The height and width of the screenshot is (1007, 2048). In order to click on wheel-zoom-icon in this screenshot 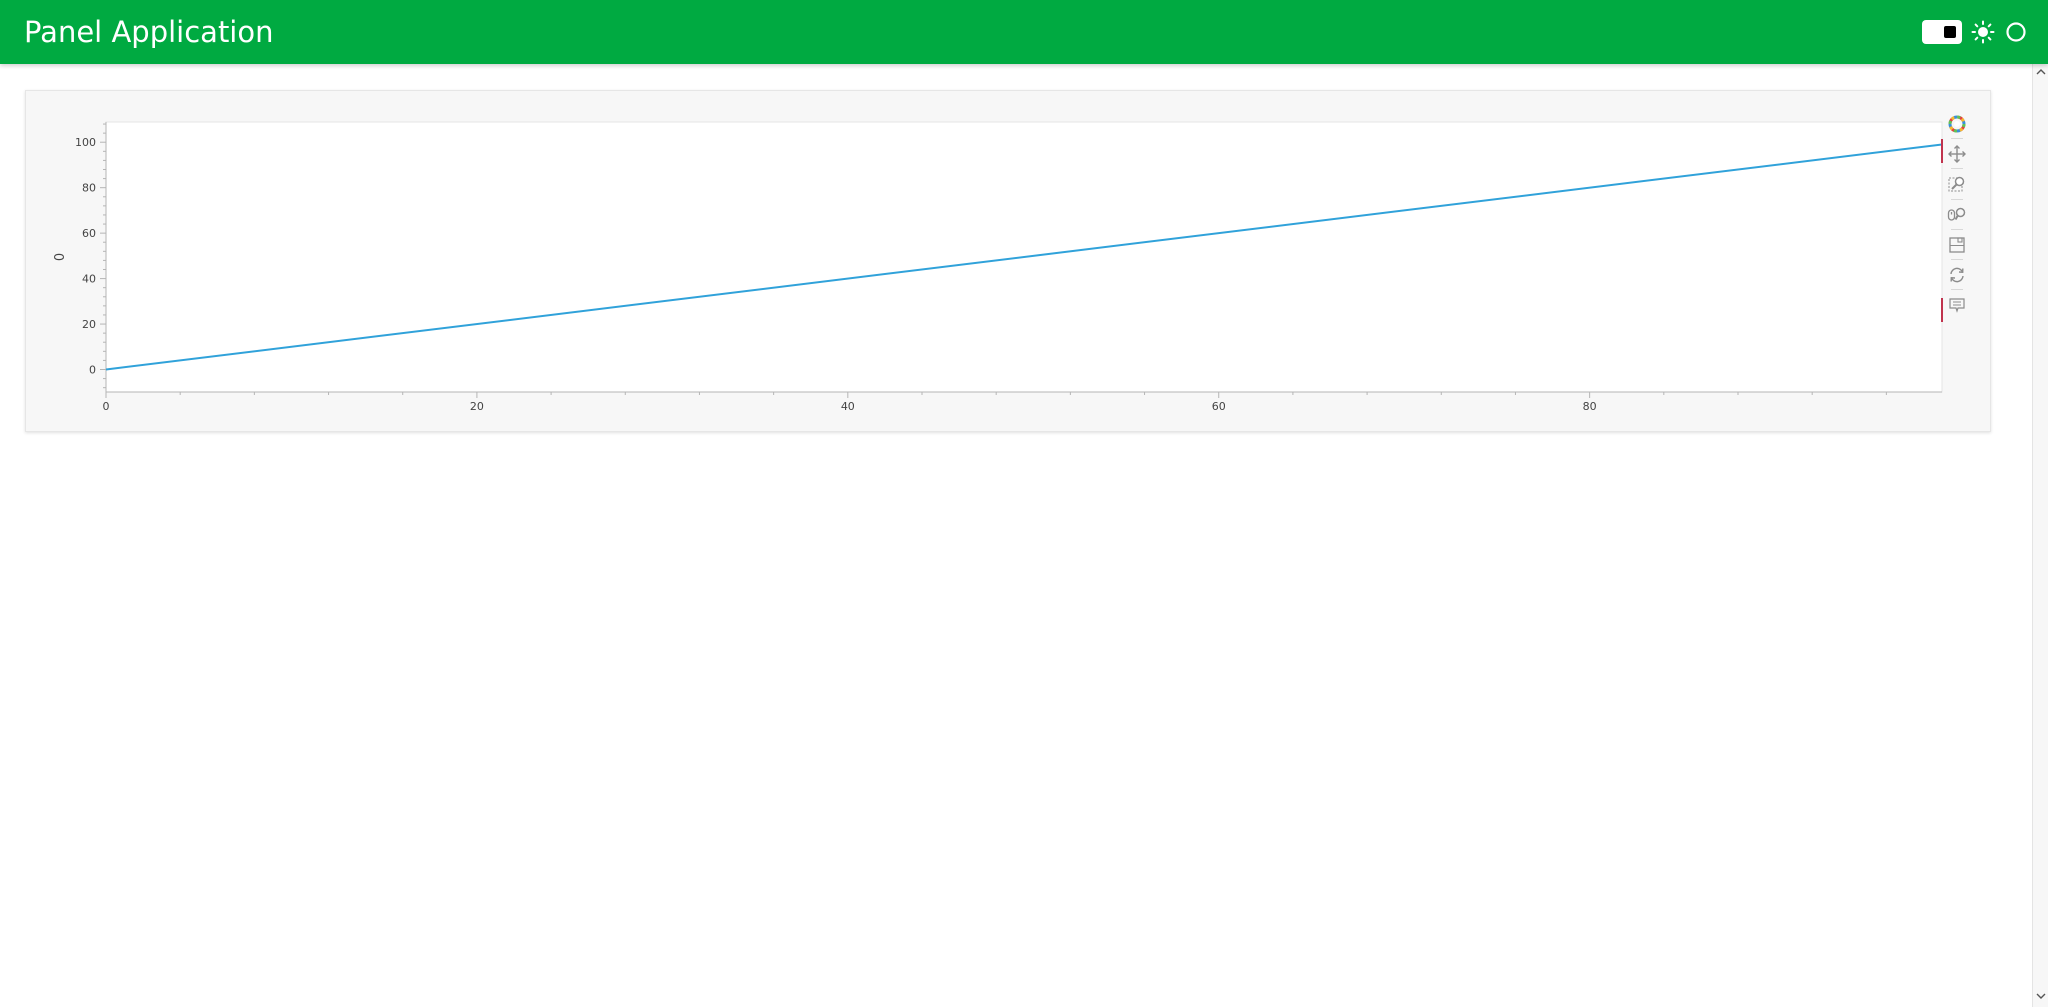, I will do `click(1957, 215)`.